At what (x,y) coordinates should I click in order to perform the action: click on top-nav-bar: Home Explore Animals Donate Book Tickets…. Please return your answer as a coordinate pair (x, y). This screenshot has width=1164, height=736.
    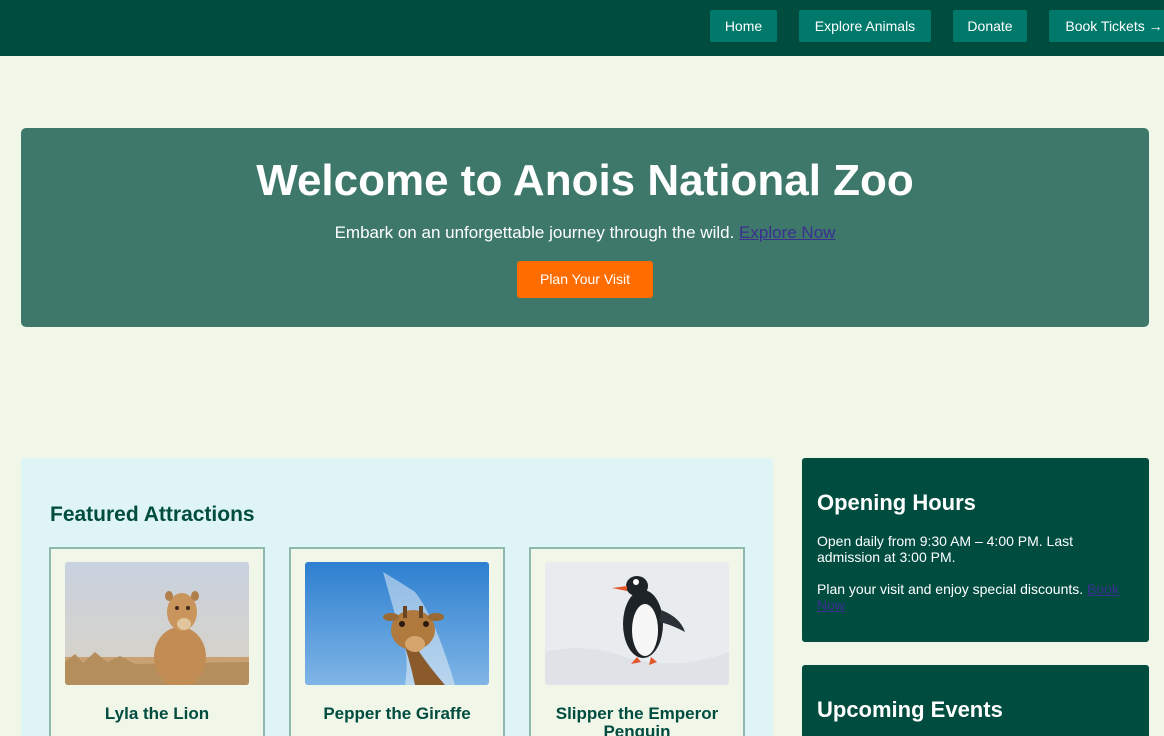
    Looking at the image, I should click on (582, 28).